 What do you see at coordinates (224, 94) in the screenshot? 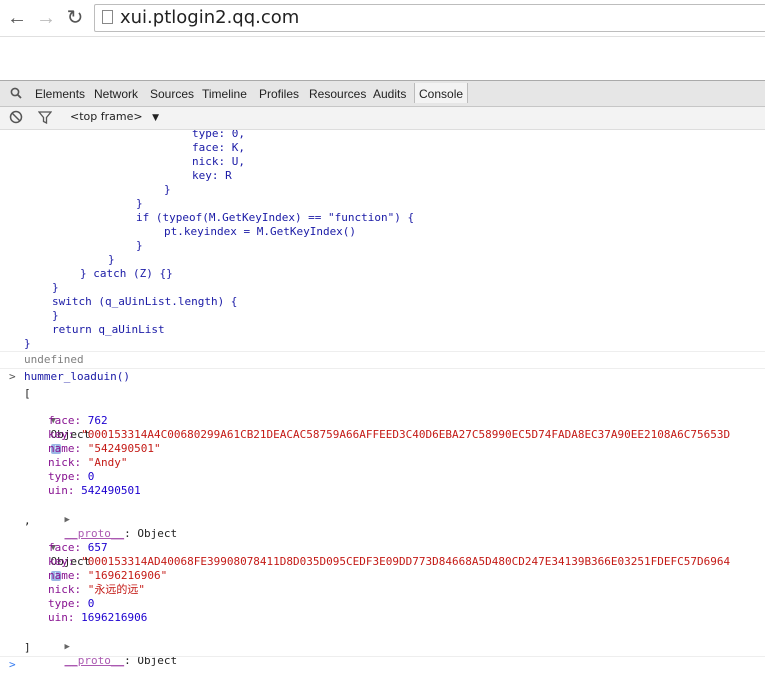
I see `tab-timeline: Timeline` at bounding box center [224, 94].